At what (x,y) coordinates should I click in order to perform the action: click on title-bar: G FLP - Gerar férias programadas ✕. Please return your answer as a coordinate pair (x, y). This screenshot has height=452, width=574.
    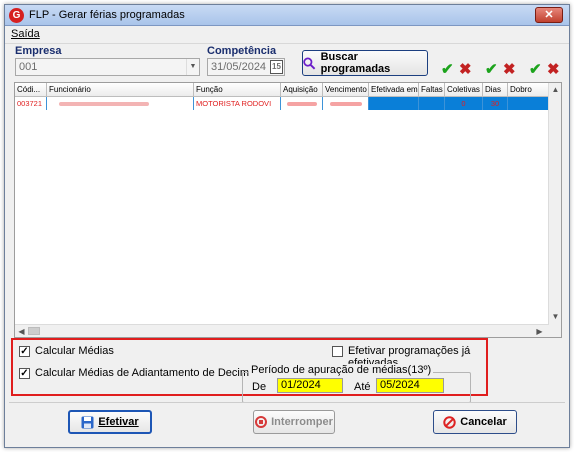
    Looking at the image, I should click on (287, 15).